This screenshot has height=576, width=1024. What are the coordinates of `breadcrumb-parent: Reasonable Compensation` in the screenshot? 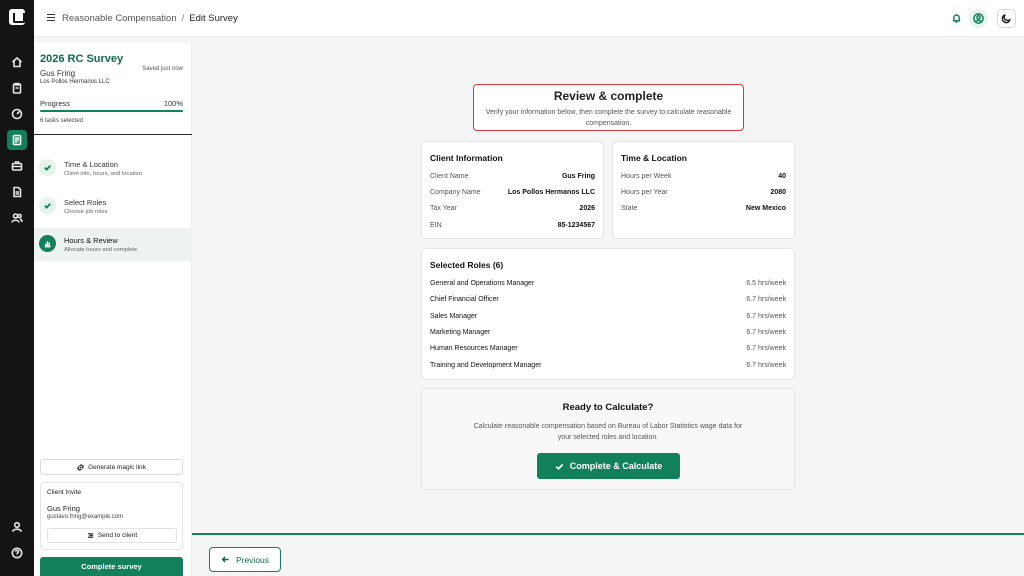 It's located at (119, 18).